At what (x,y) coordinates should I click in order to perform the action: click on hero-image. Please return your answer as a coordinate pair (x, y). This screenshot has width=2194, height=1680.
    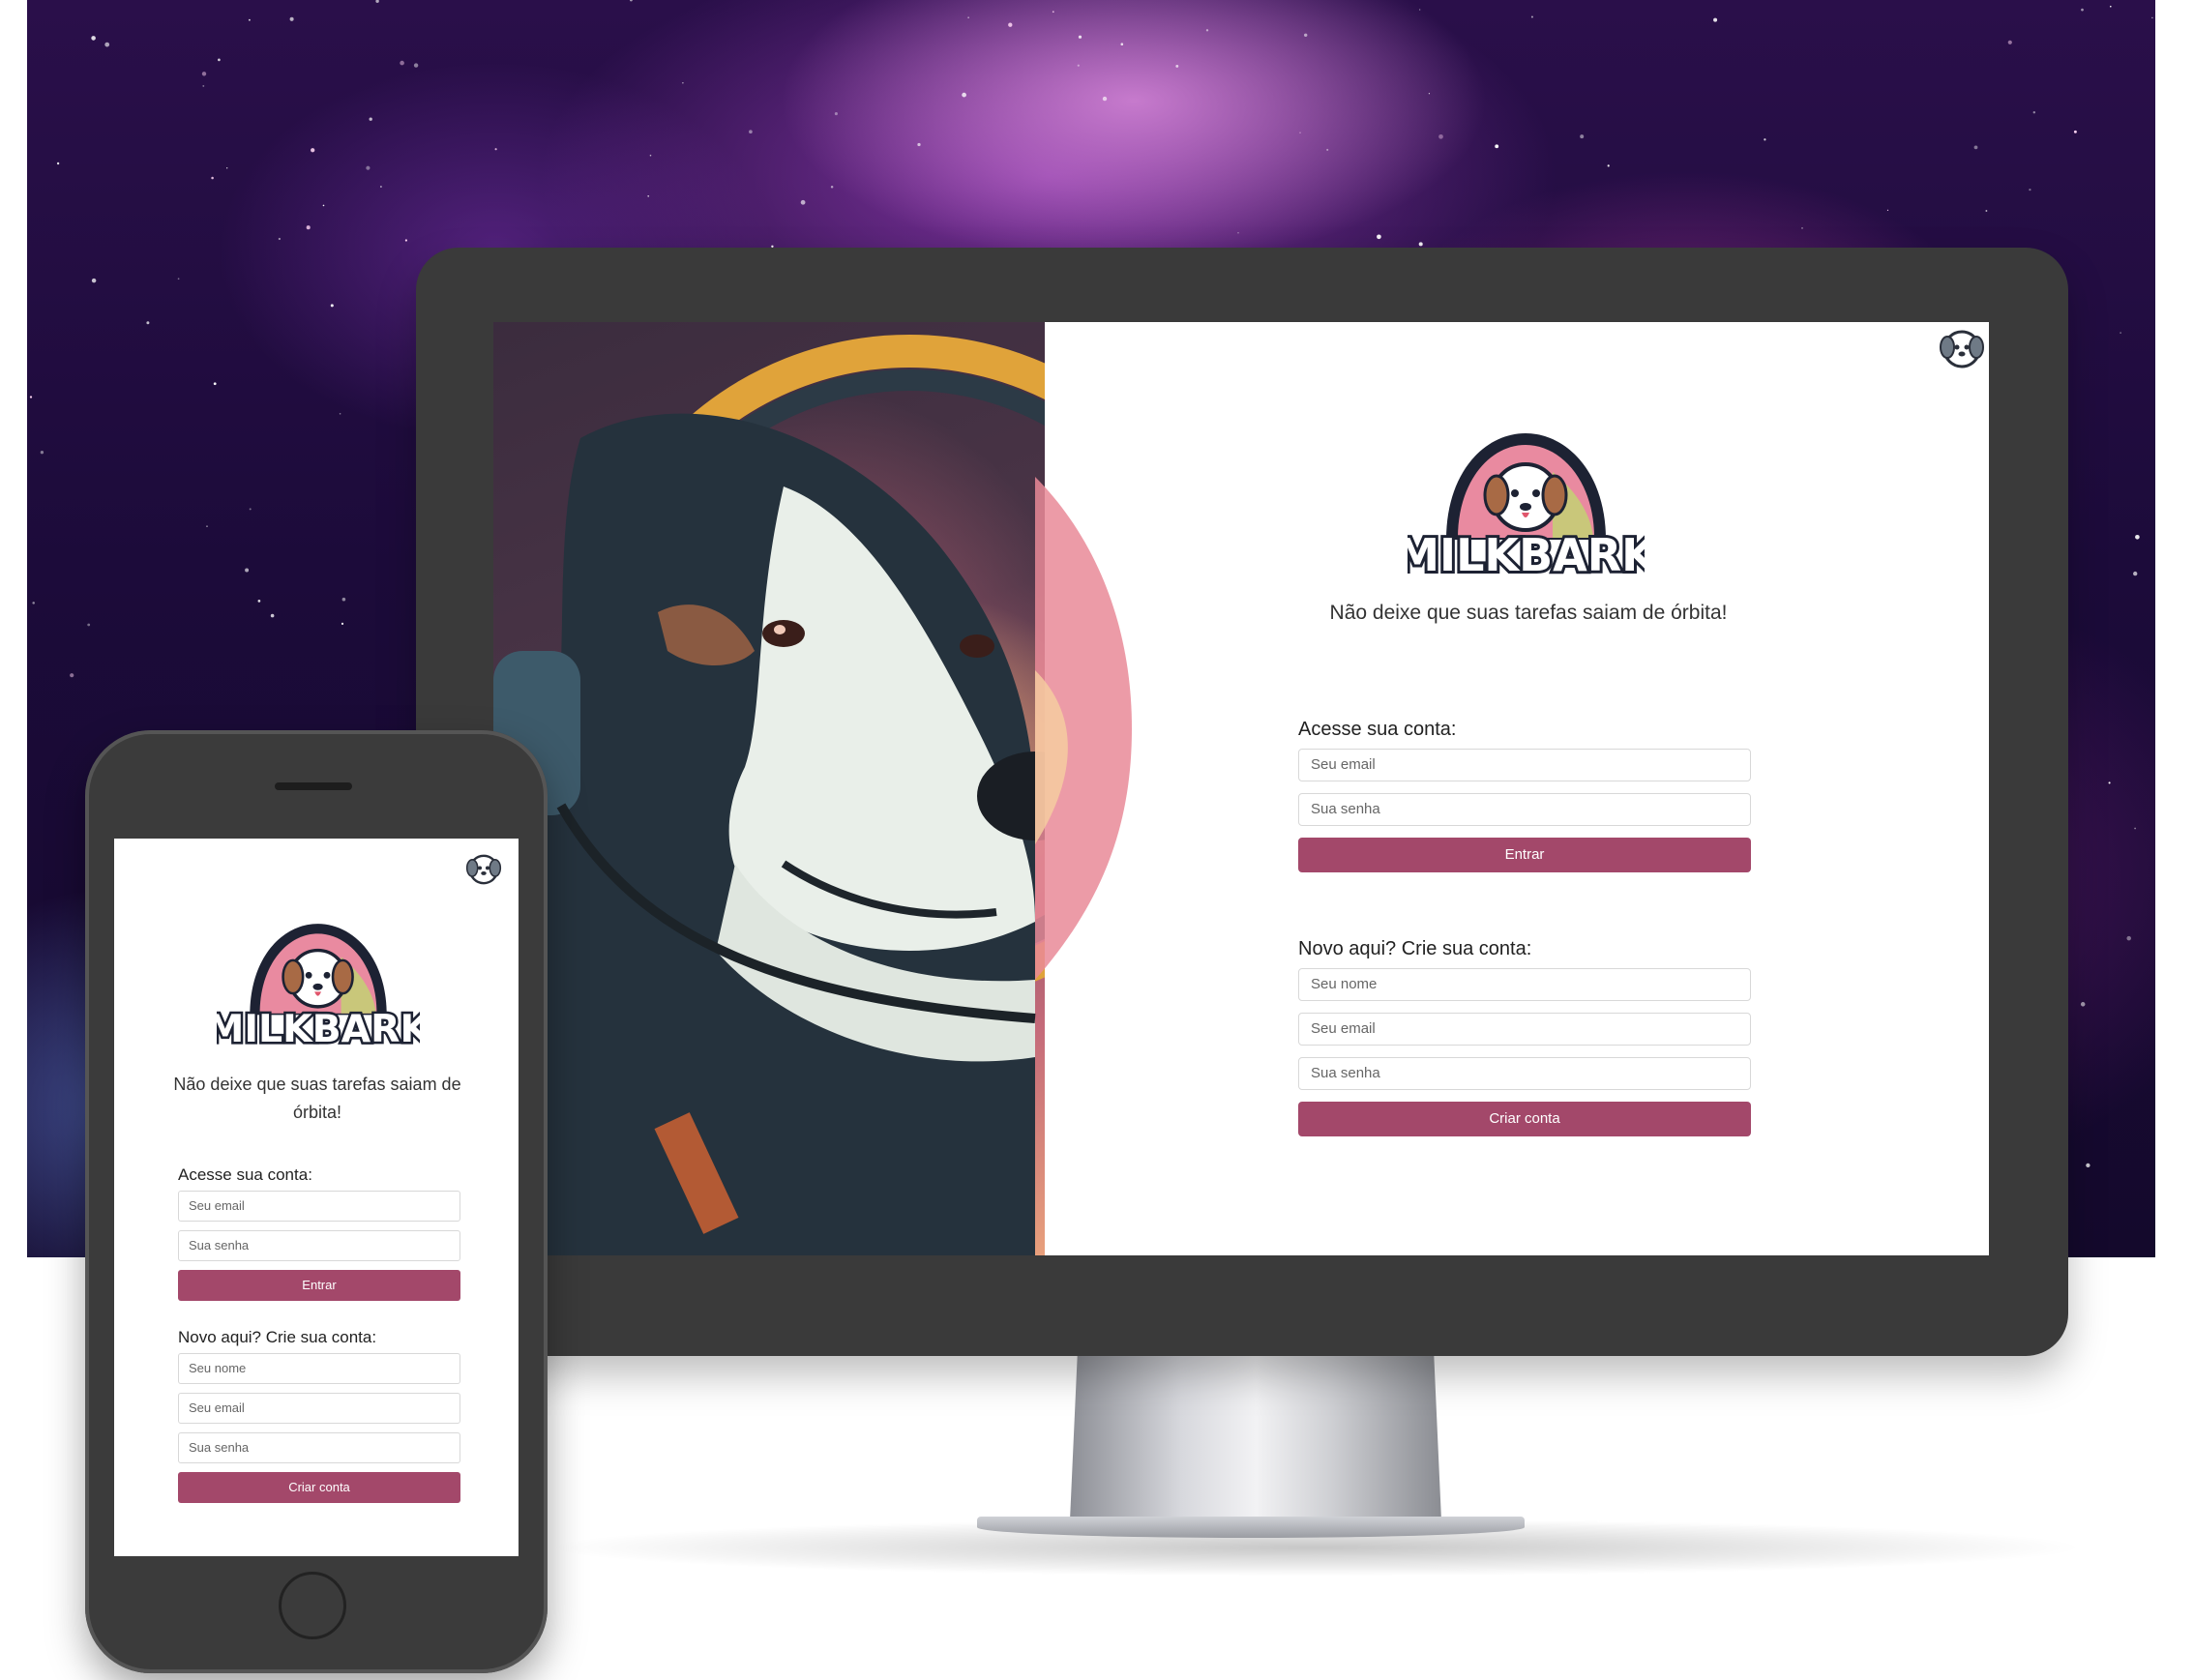
    Looking at the image, I should click on (769, 789).